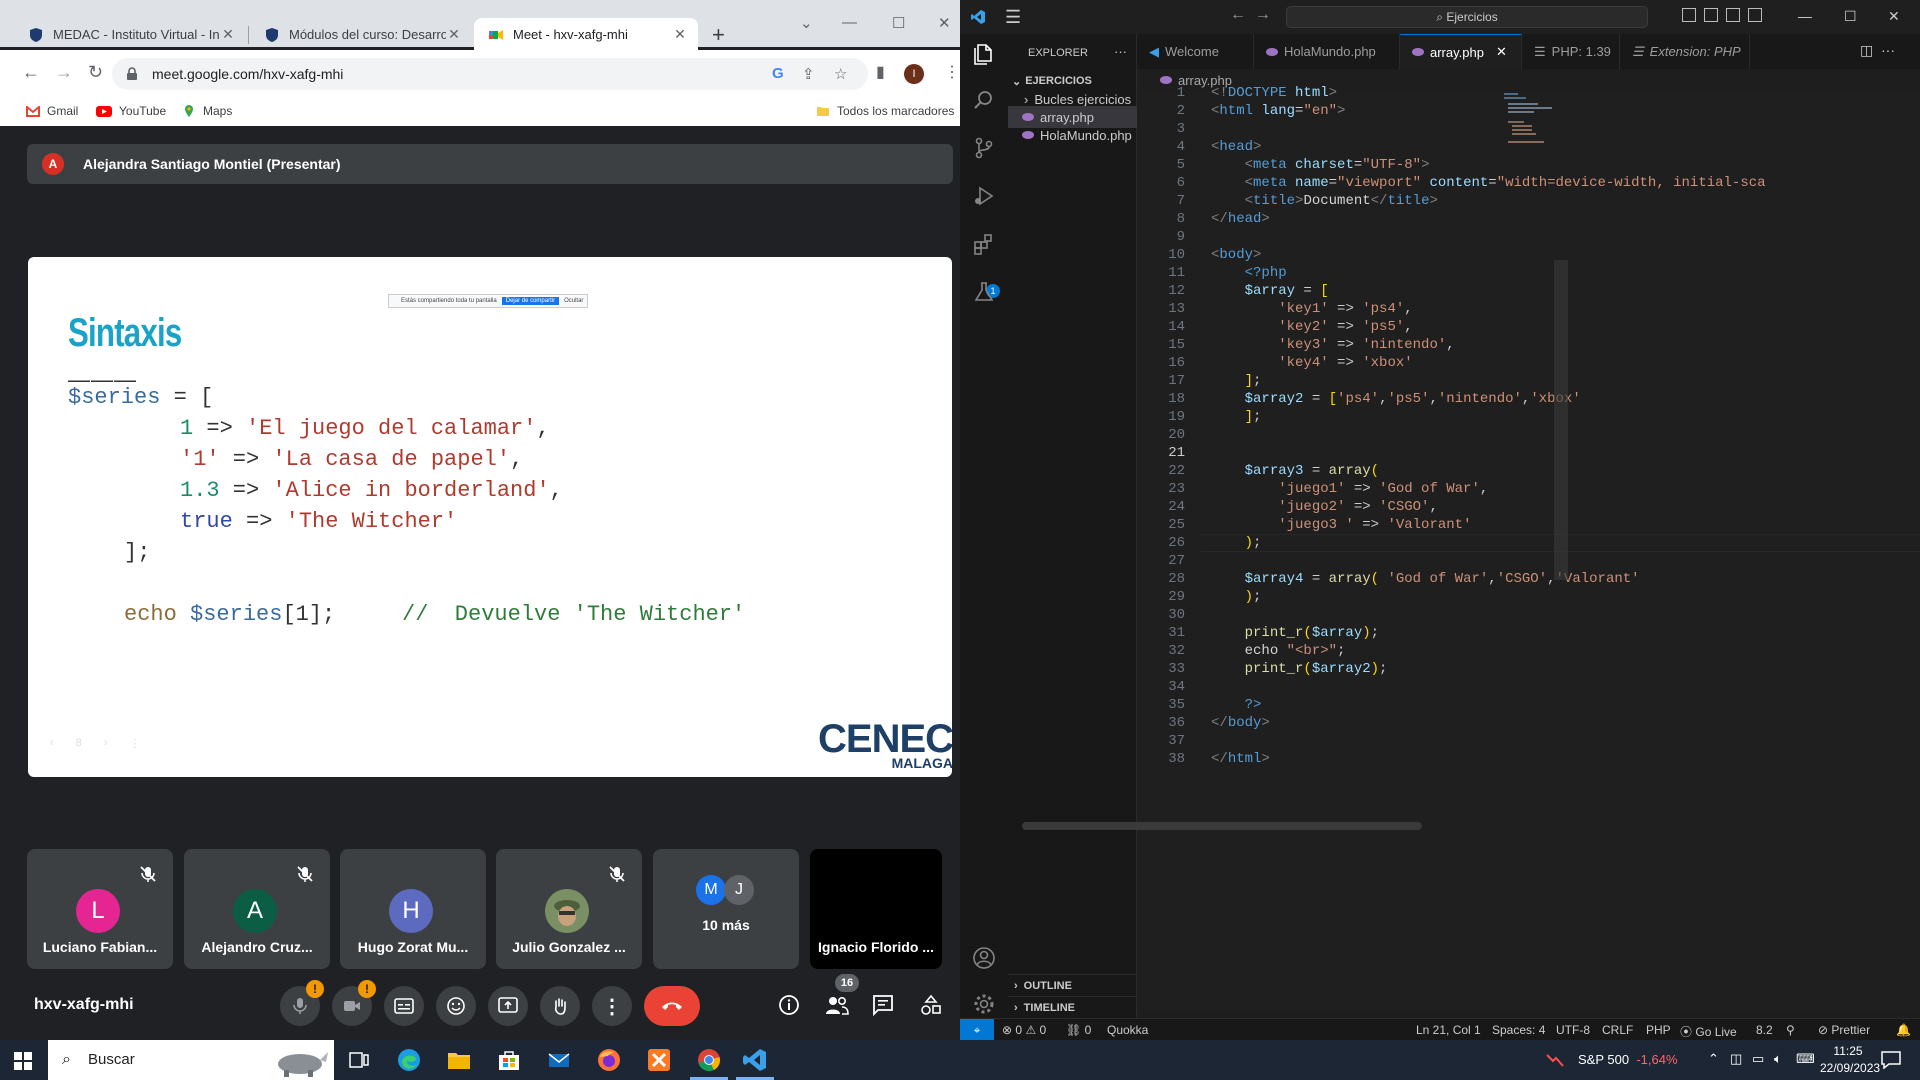  What do you see at coordinates (1617, 1030) in the screenshot?
I see `end-of-line: CRLF` at bounding box center [1617, 1030].